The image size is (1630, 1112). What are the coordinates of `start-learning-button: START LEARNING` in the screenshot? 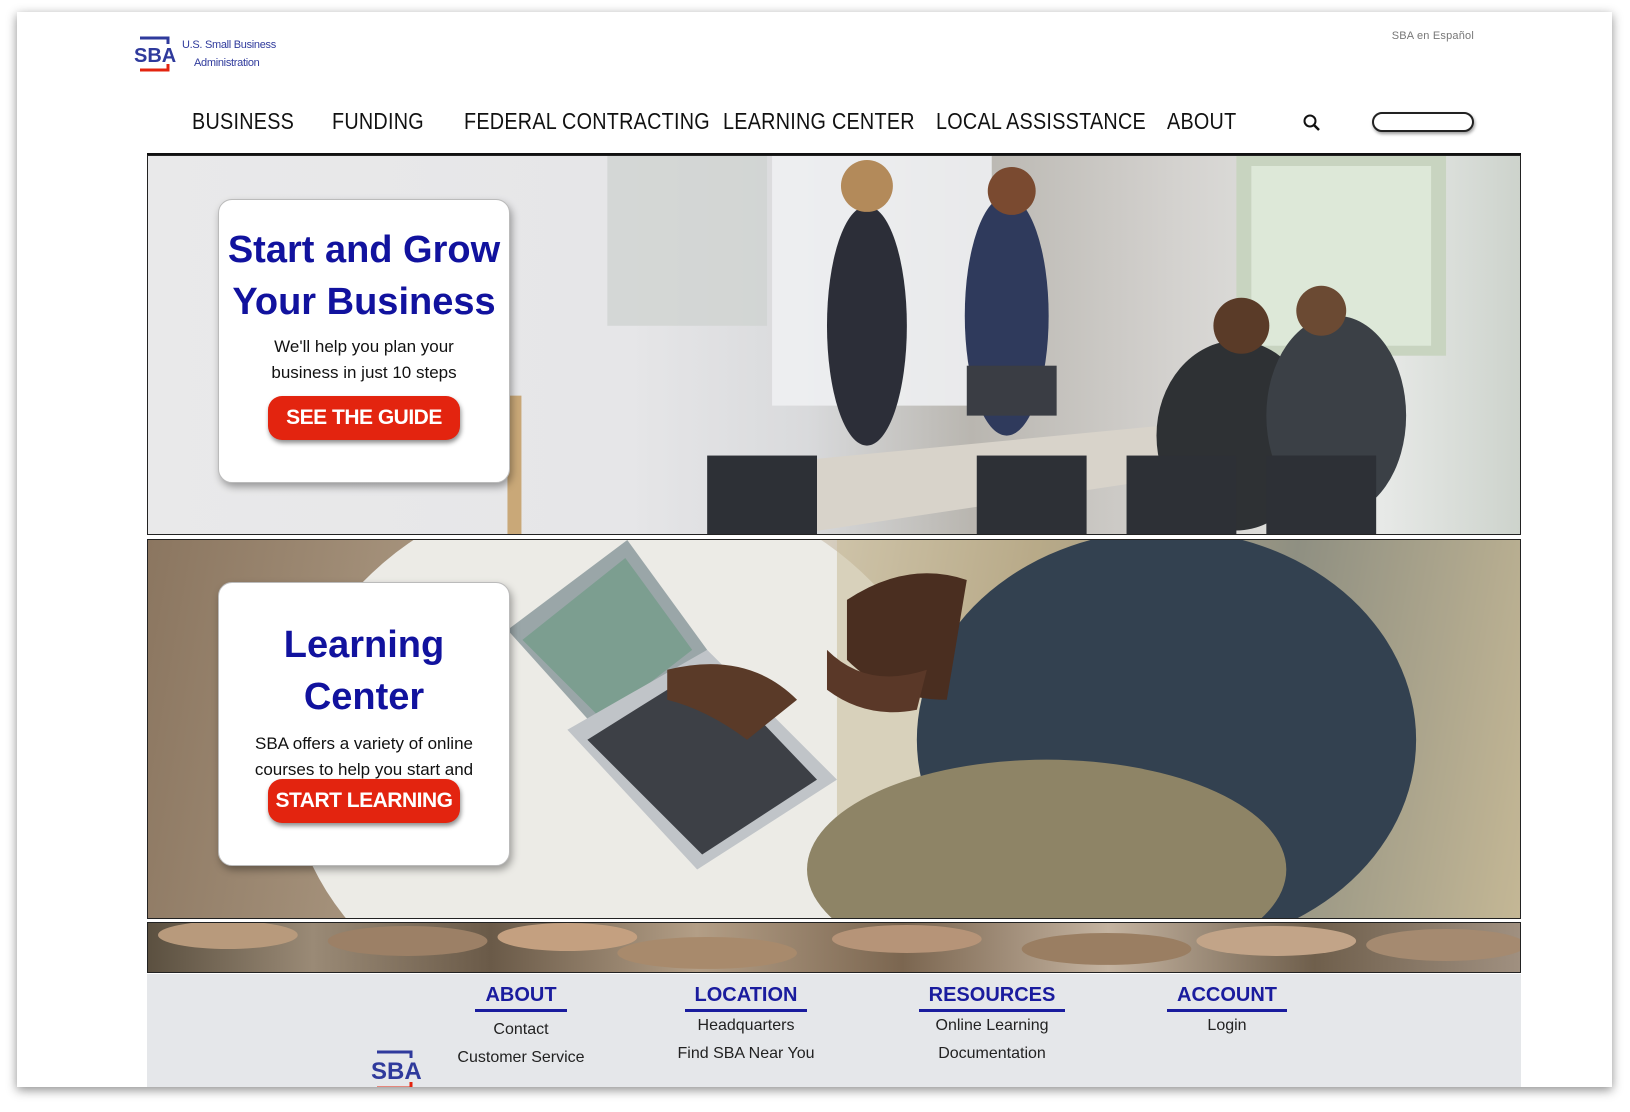 It's located at (364, 801).